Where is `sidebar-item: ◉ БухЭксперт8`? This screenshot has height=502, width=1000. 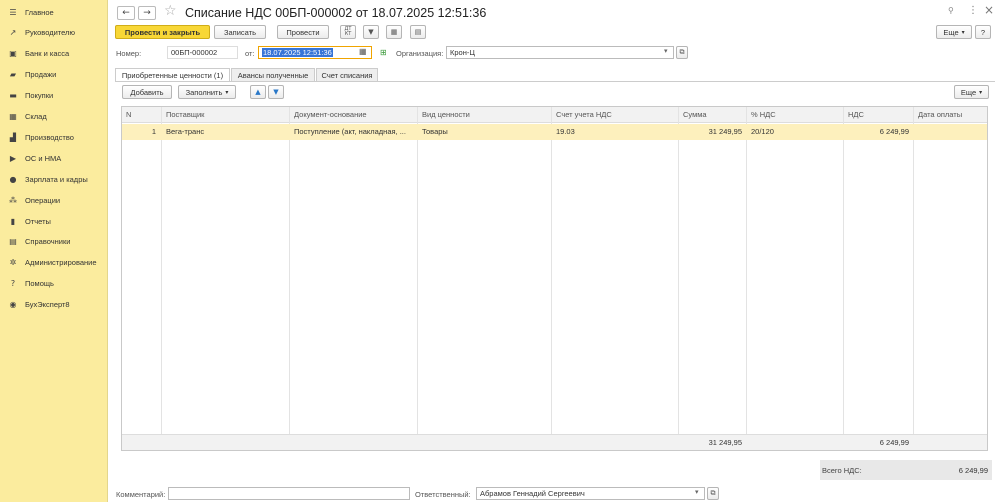 sidebar-item: ◉ БухЭксперт8 is located at coordinates (54, 305).